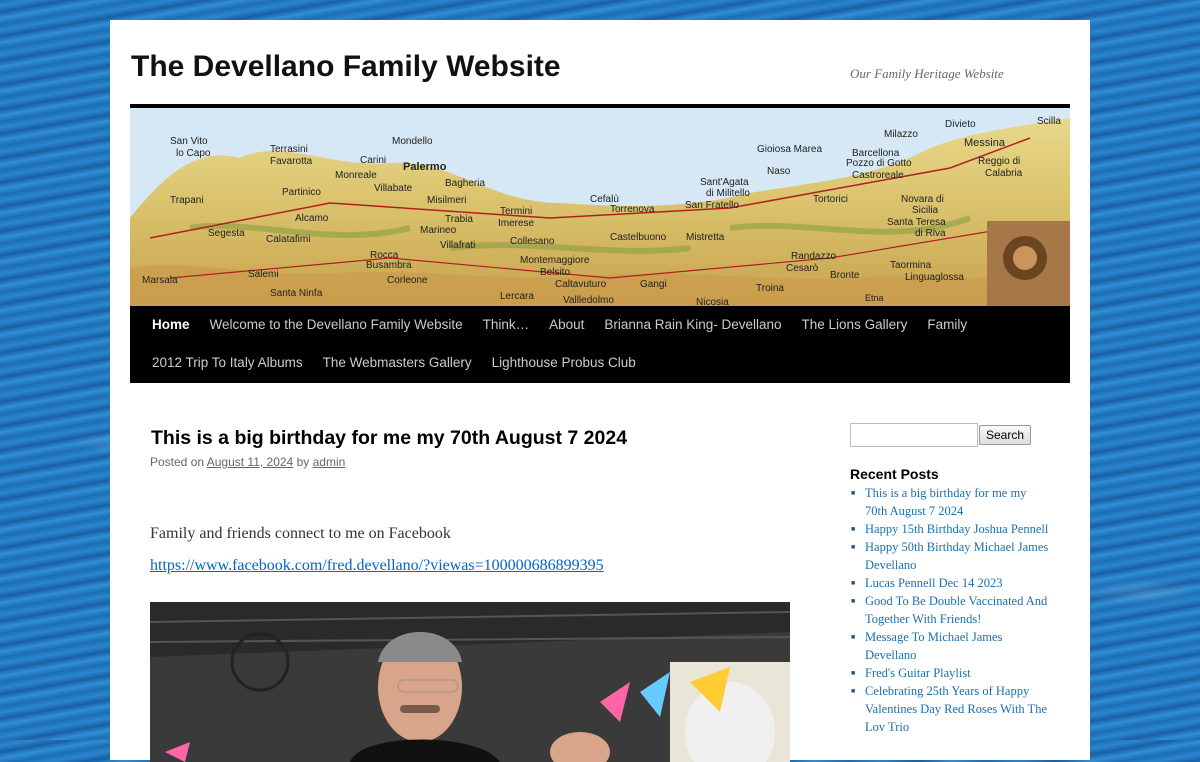 Image resolution: width=1200 pixels, height=762 pixels. I want to click on search-input, so click(914, 435).